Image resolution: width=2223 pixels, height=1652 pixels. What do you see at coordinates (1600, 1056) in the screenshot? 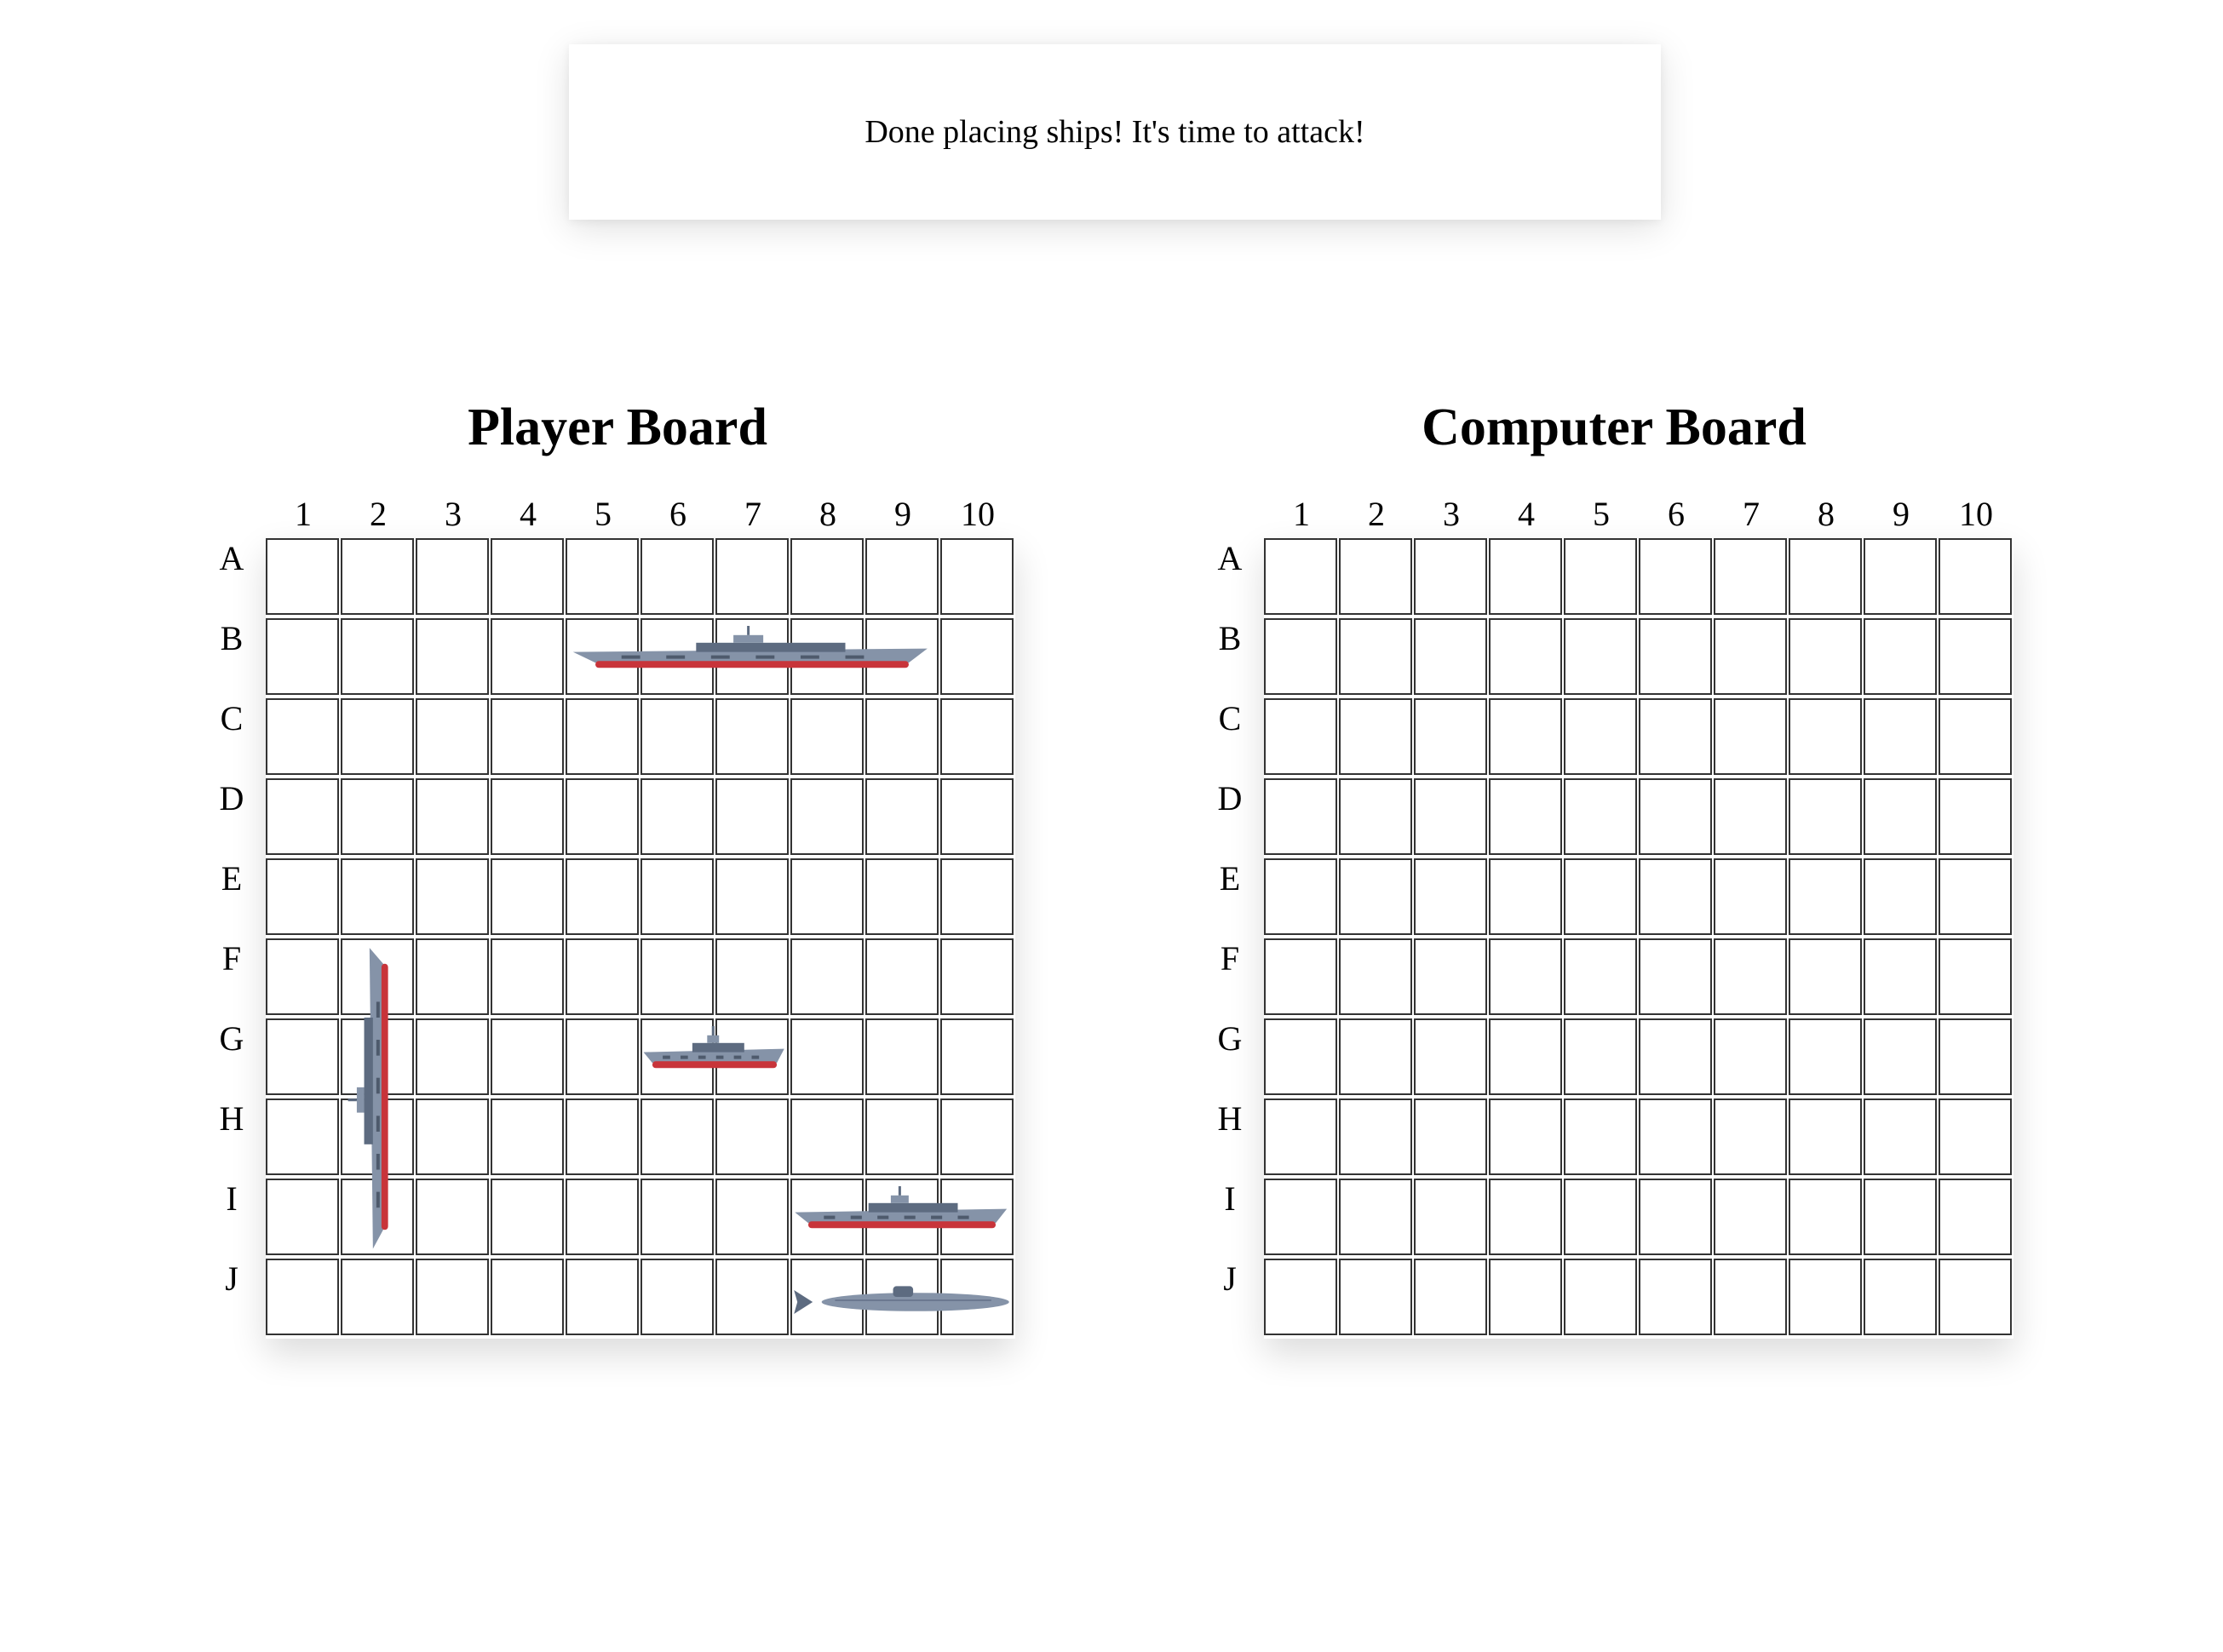
I see `computer-cell-g5` at bounding box center [1600, 1056].